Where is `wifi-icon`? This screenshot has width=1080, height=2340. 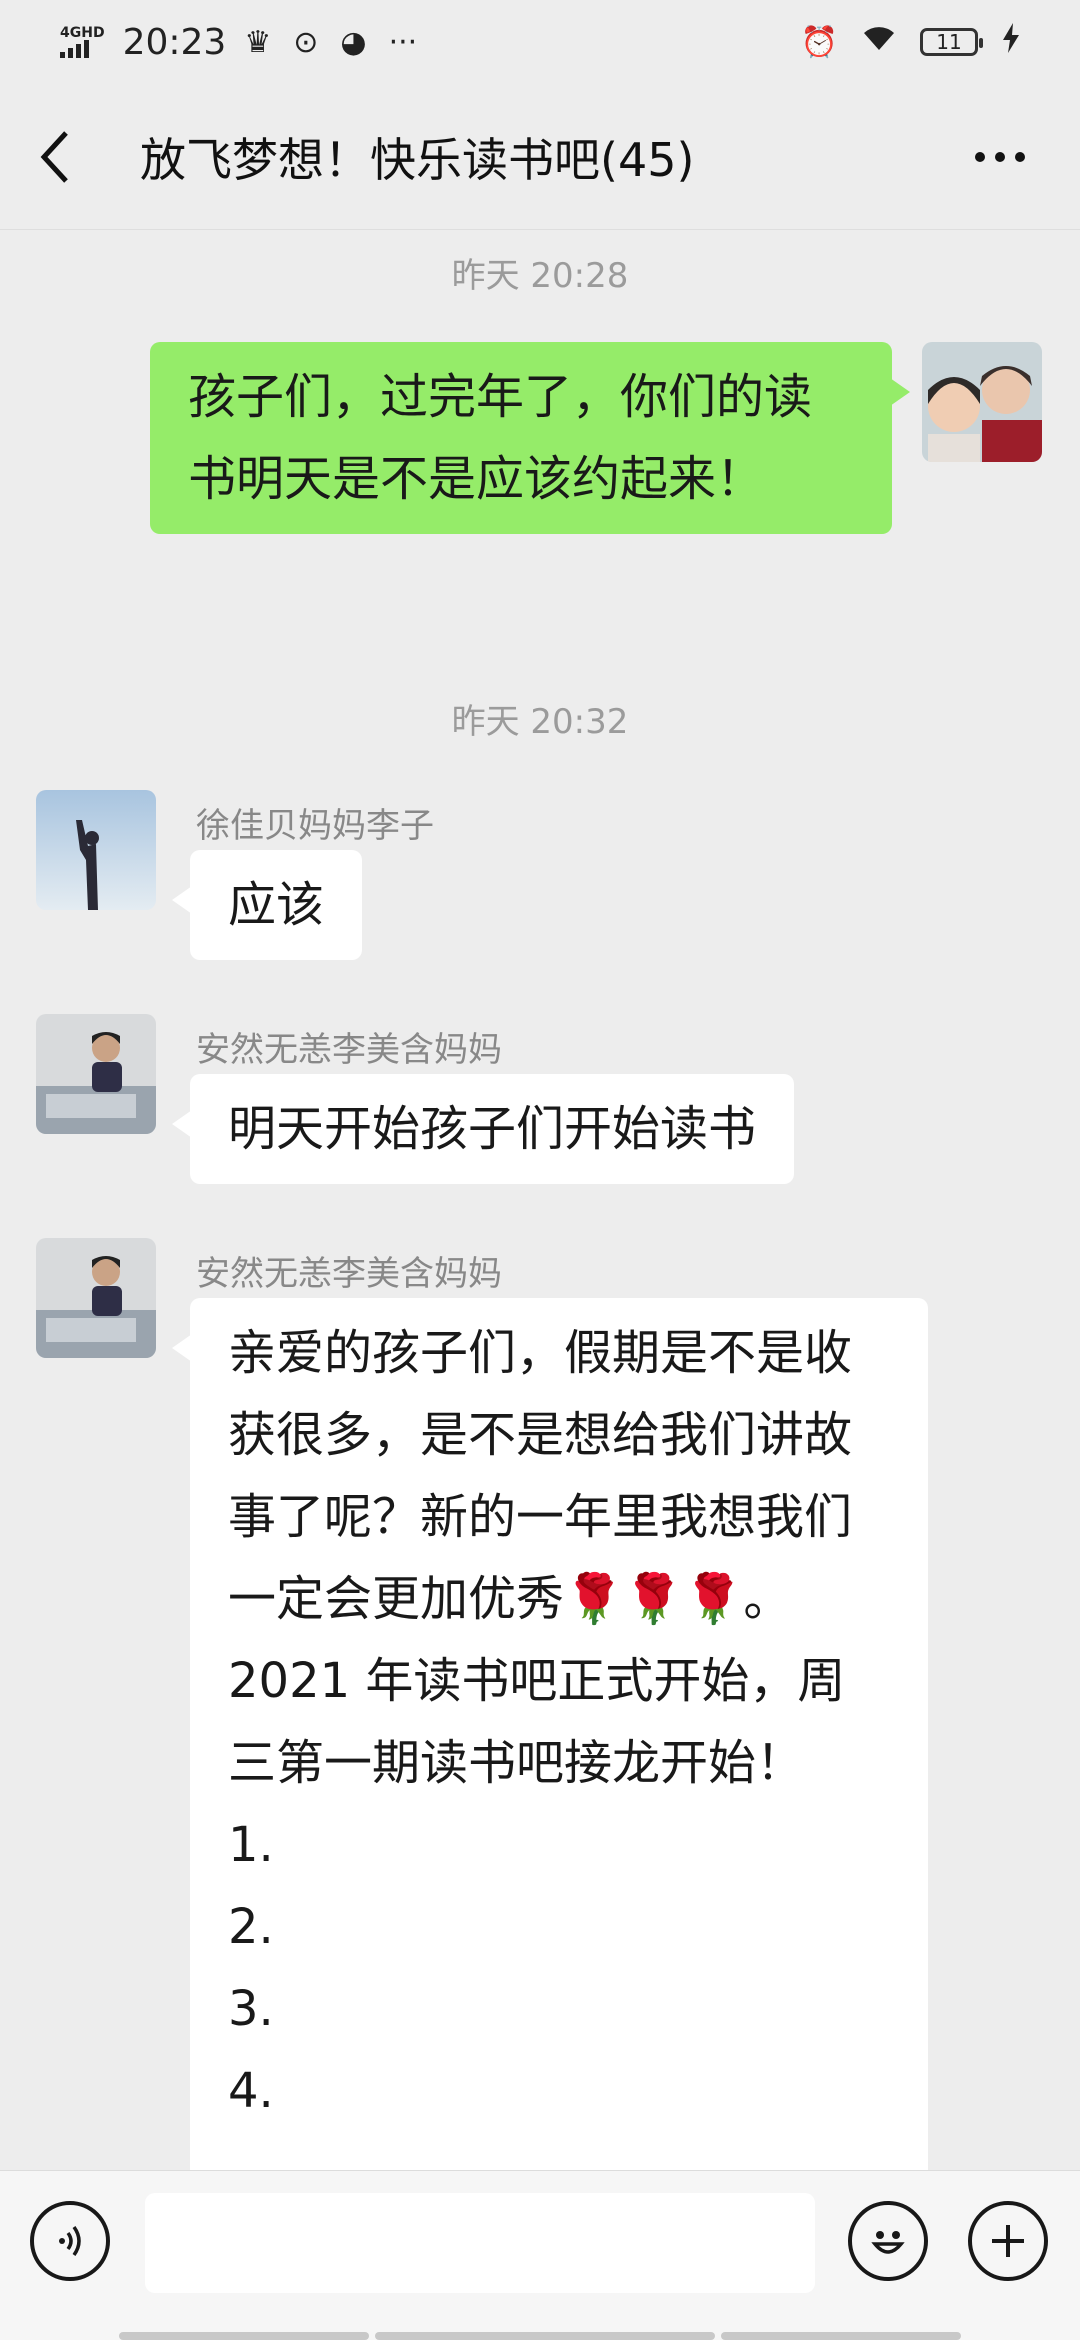
wifi-icon is located at coordinates (879, 42).